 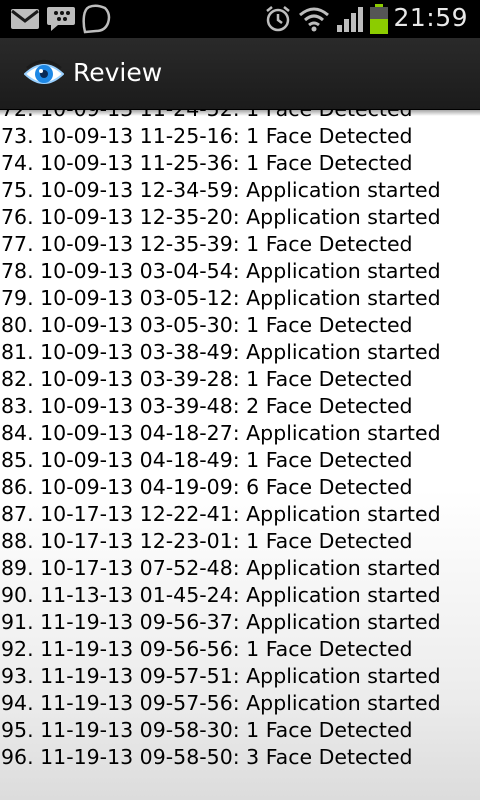 What do you see at coordinates (240, 406) in the screenshot?
I see `list-item: 83. 10-09-13 03-39-48: 2 Face Detected` at bounding box center [240, 406].